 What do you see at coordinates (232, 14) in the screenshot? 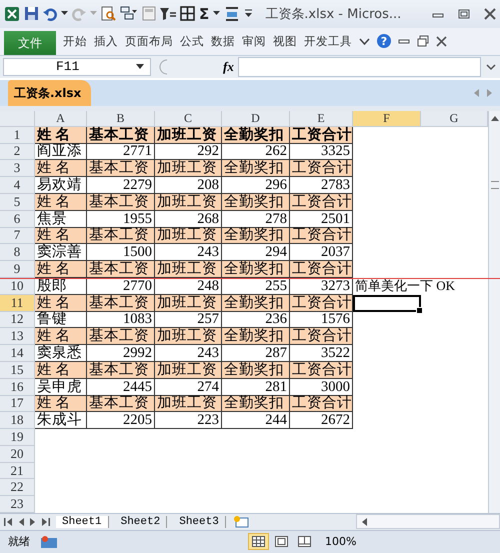
I see `align-icon` at bounding box center [232, 14].